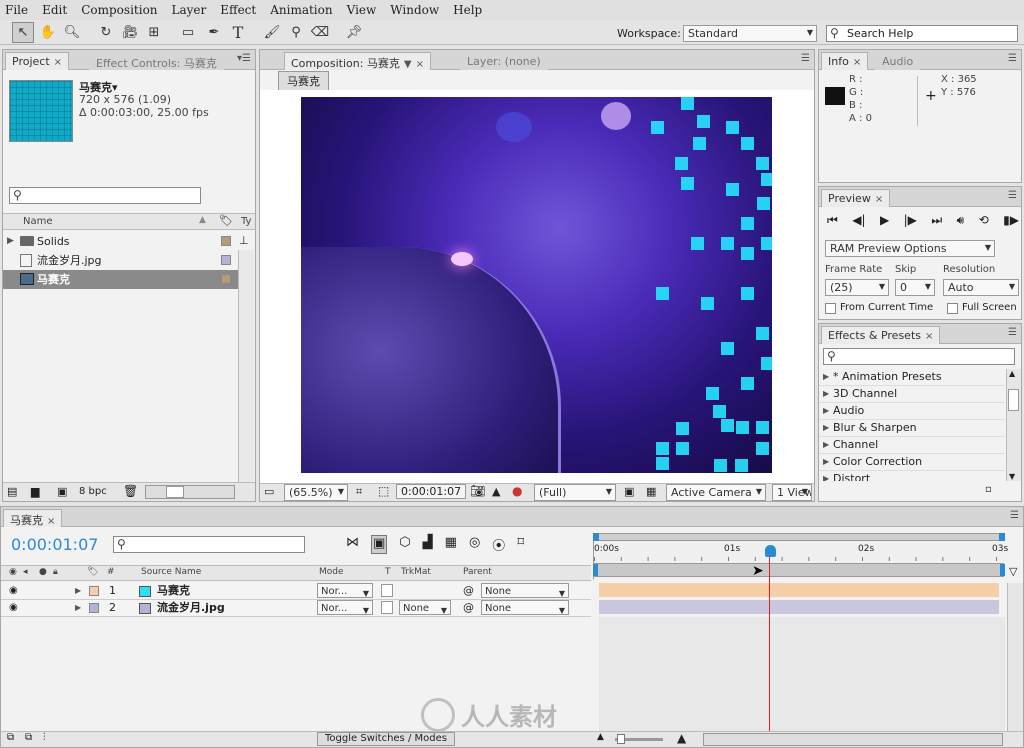  I want to click on hide-shy-layers-icon: ⬡, so click(404, 544).